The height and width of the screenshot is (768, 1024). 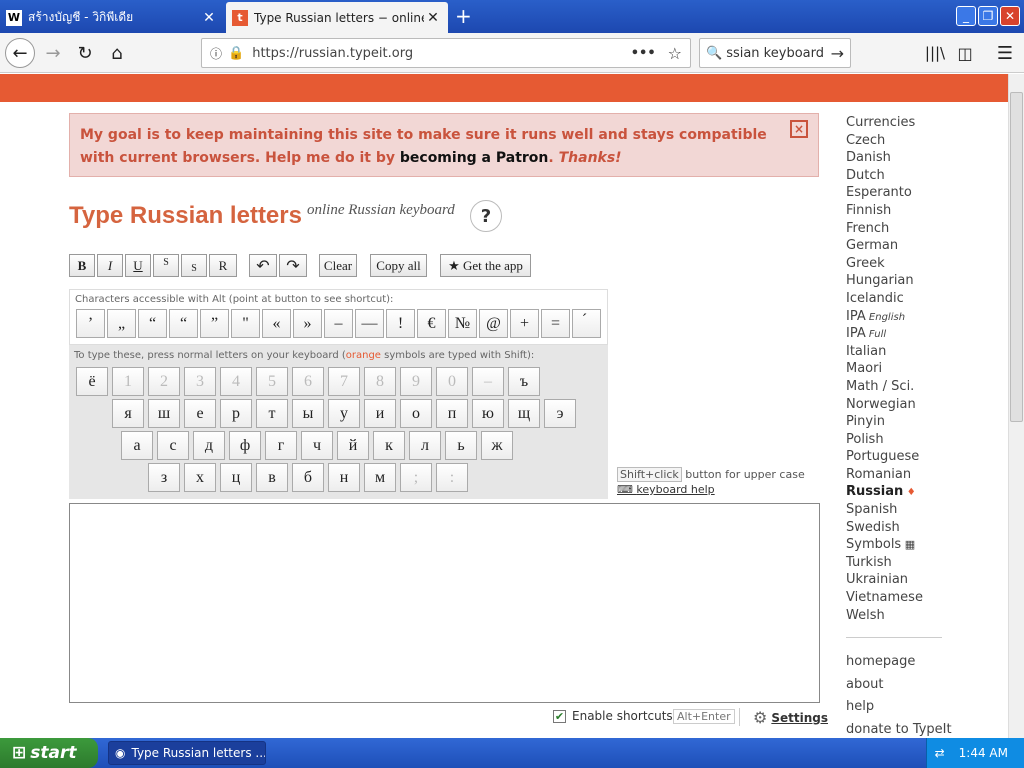 What do you see at coordinates (966, 16) in the screenshot?
I see `minimize-icon: _` at bounding box center [966, 16].